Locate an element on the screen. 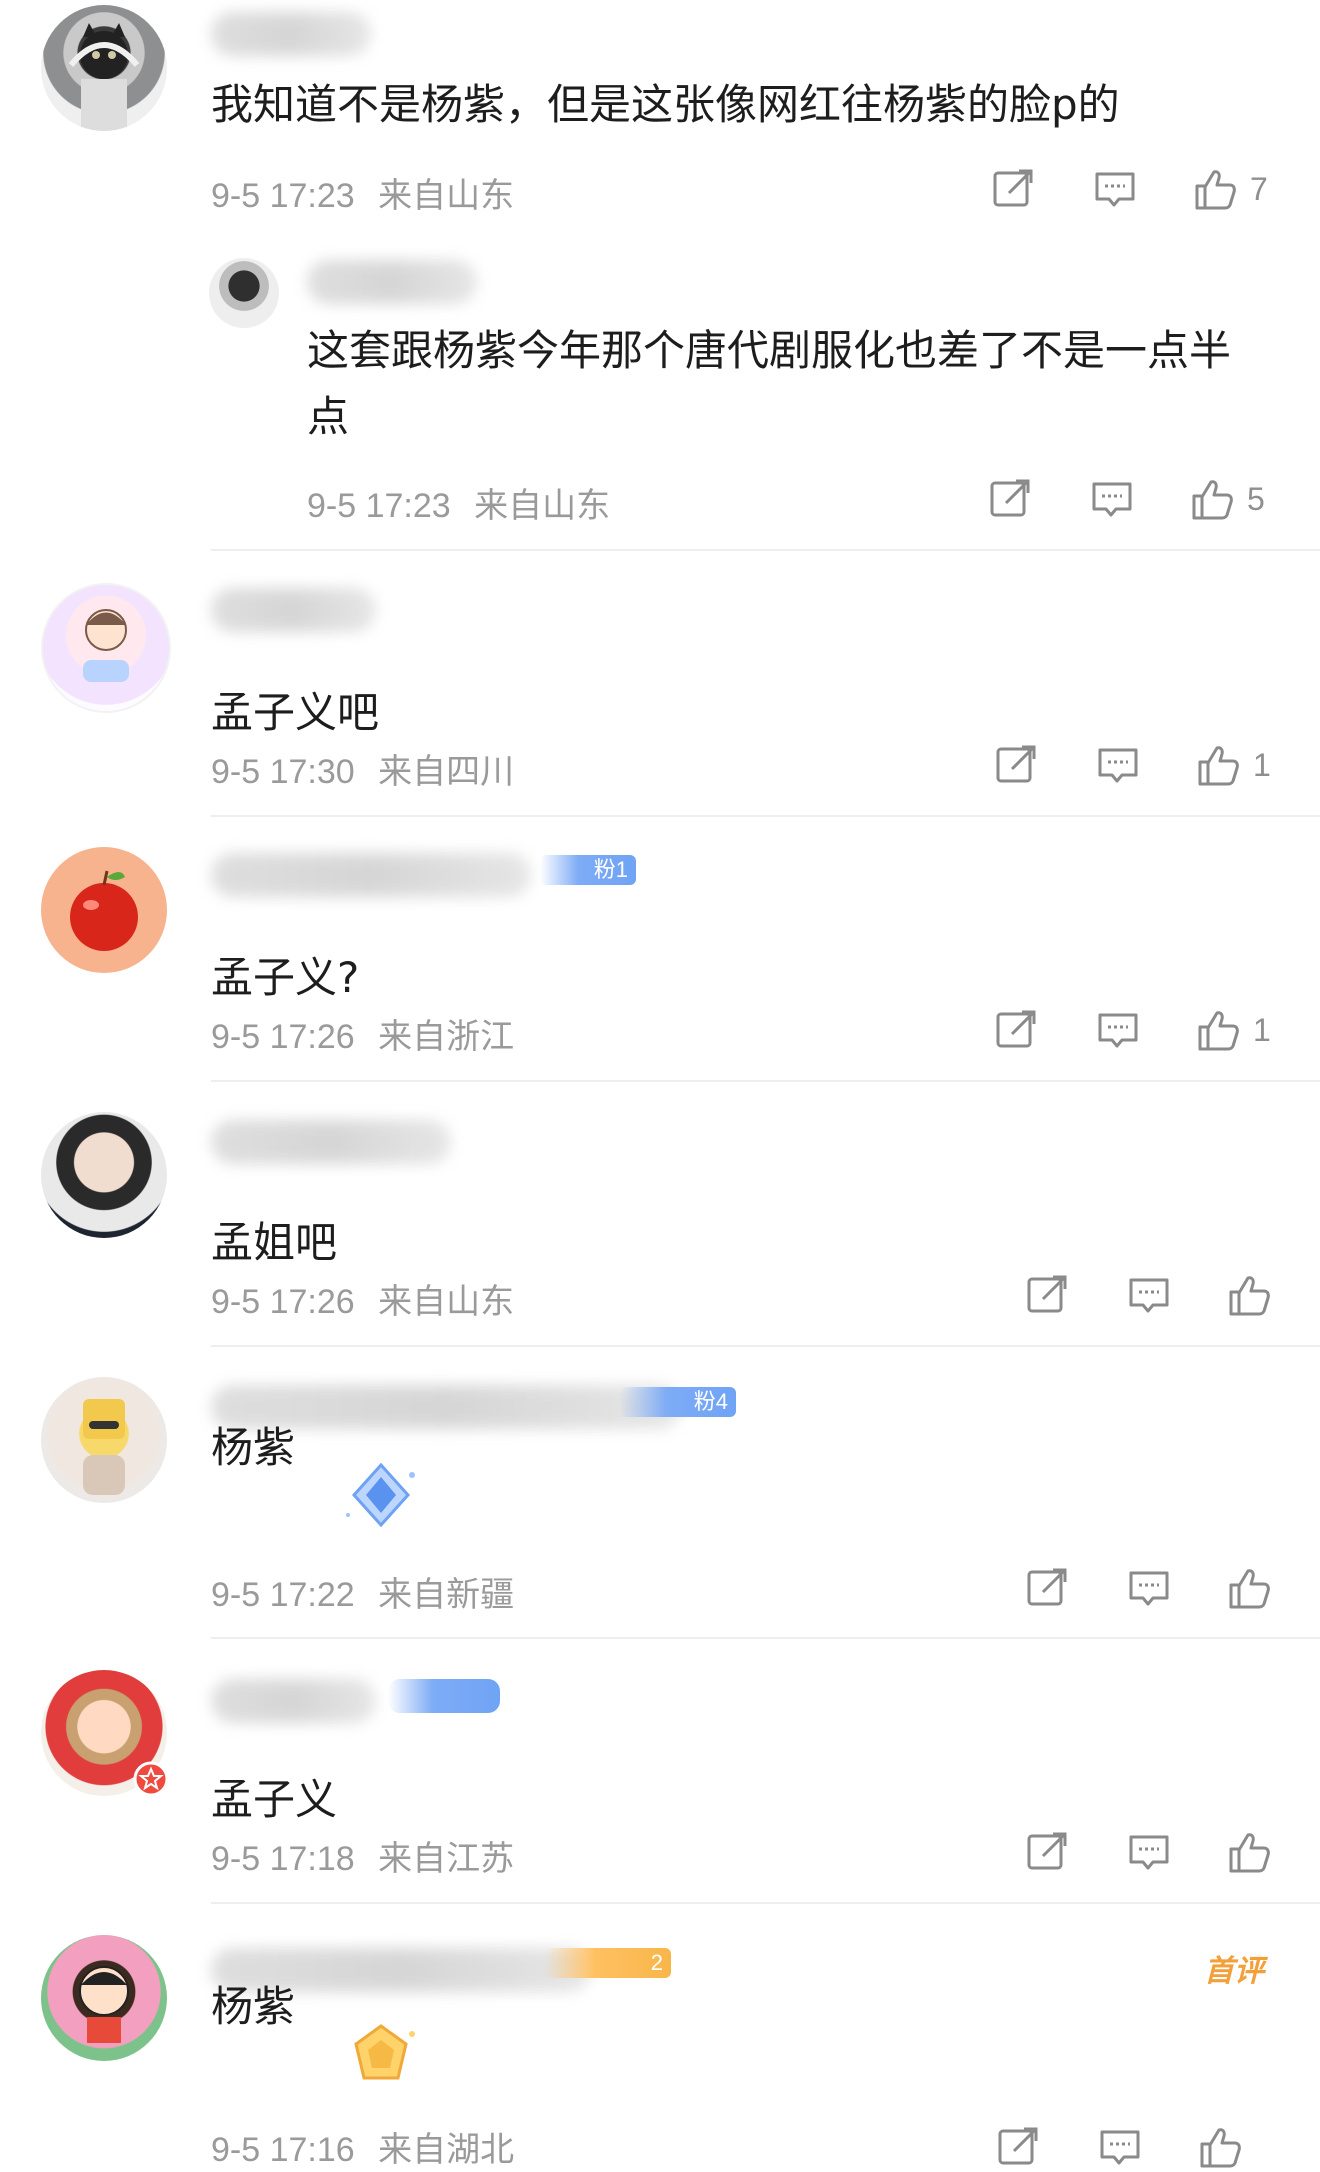  crown-gem-badge-icon is located at coordinates (384, 2052).